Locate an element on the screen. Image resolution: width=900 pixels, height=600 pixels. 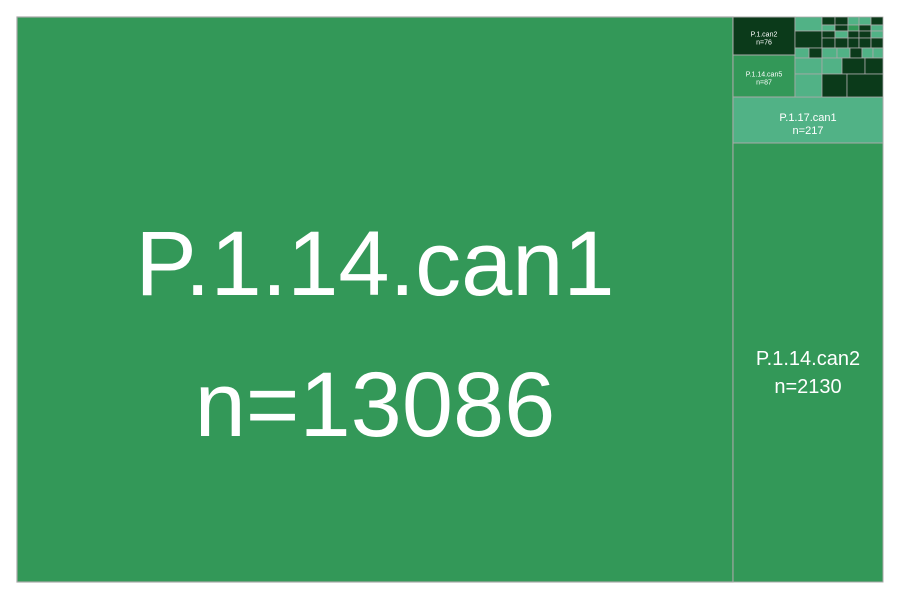
treemap-cell-p114can5: P.1.14.can5 n=87 is located at coordinates (764, 76).